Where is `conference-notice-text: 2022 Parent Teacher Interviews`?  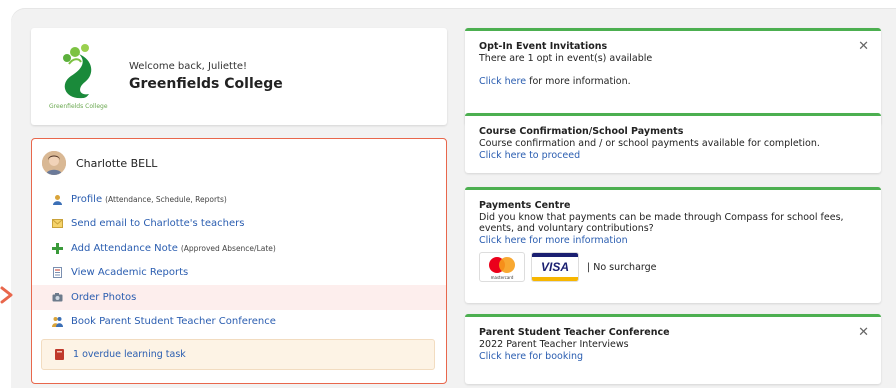 conference-notice-text: 2022 Parent Teacher Interviews is located at coordinates (554, 344).